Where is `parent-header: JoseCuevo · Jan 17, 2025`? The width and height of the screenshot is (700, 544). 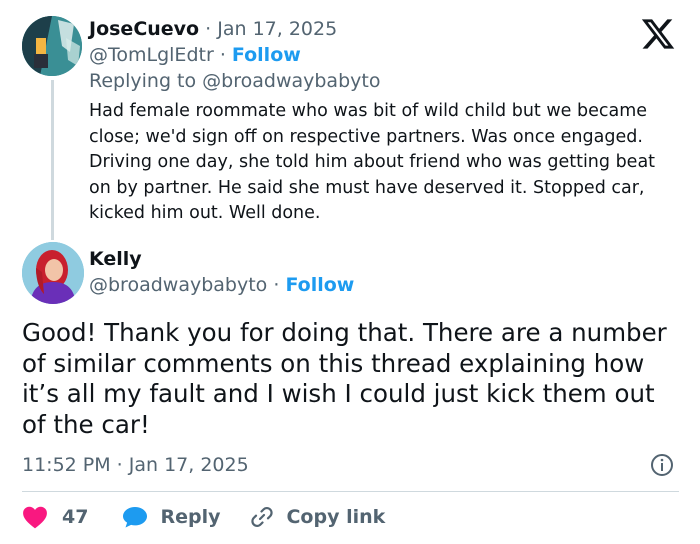
parent-header: JoseCuevo · Jan 17, 2025 is located at coordinates (213, 29).